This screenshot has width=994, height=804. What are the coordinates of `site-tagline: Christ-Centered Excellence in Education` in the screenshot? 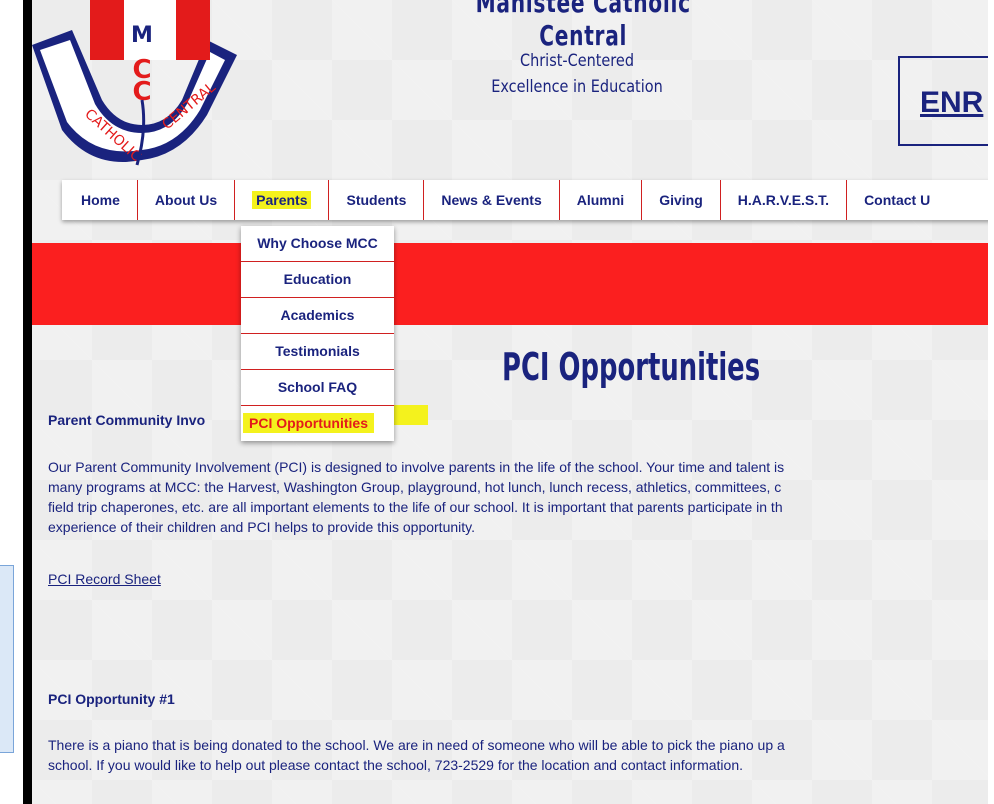 It's located at (577, 74).